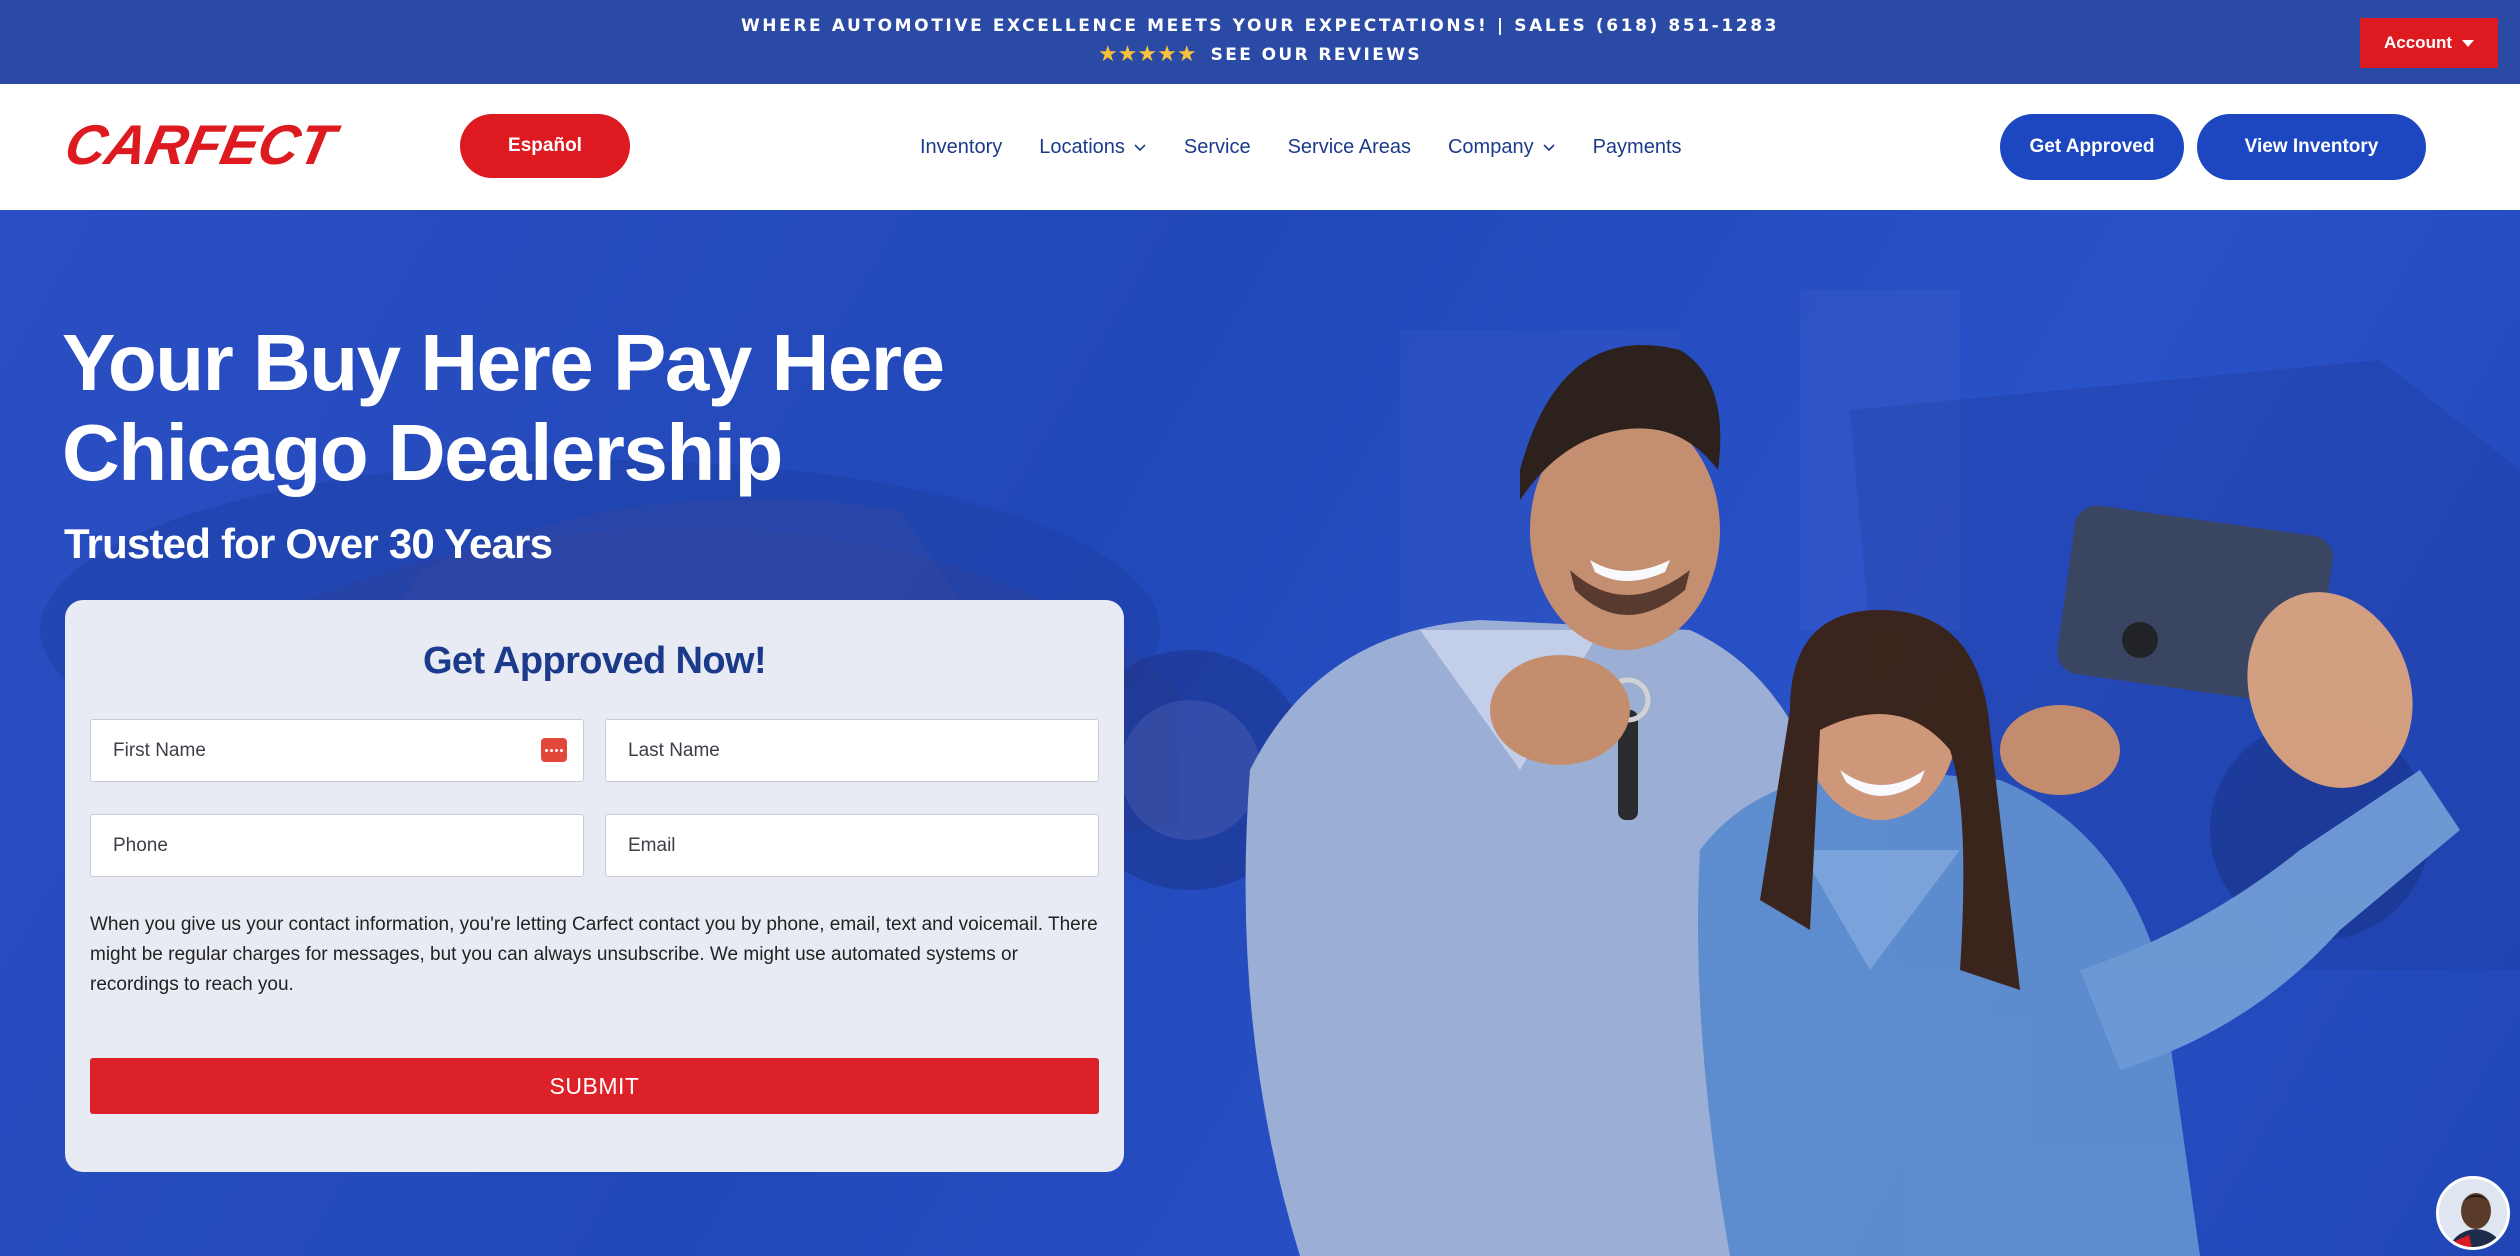  What do you see at coordinates (1147, 54) in the screenshot?
I see `rating-stars-icon: ★★★★★` at bounding box center [1147, 54].